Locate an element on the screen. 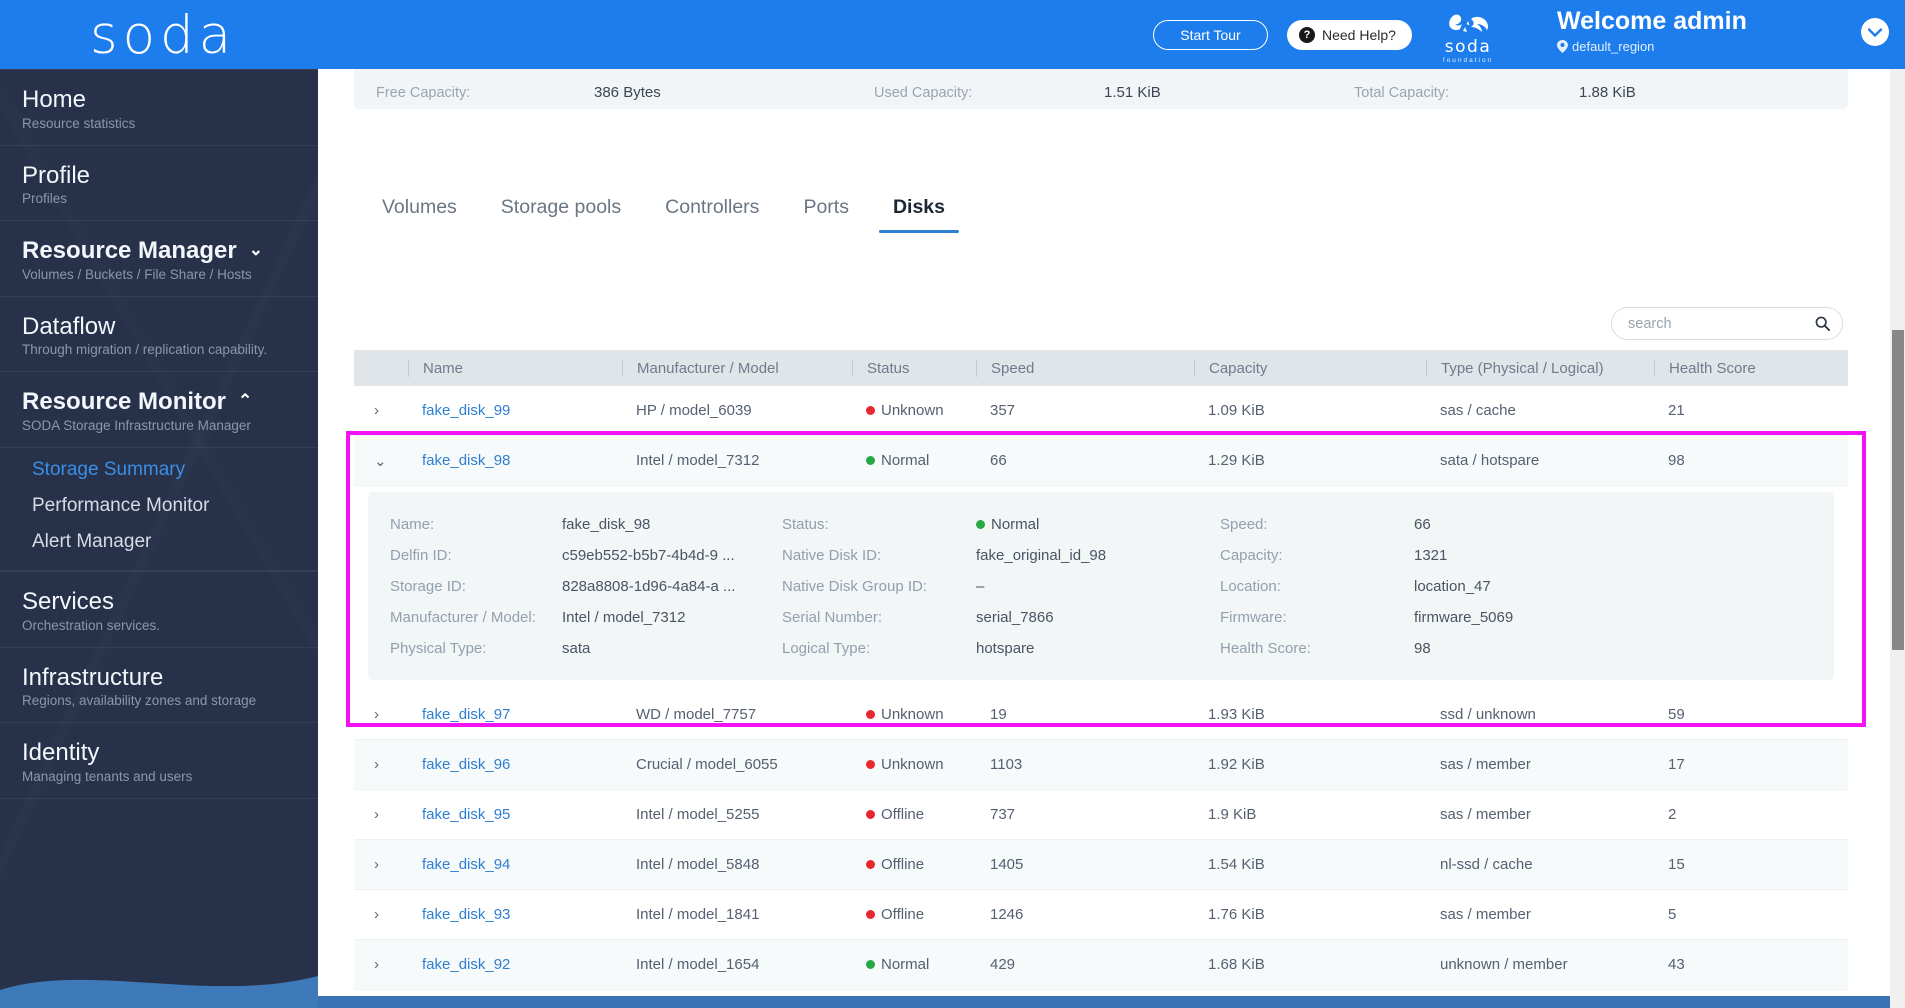 This screenshot has width=1905, height=1008. sidebar-item-title: Identity is located at coordinates (61, 753).